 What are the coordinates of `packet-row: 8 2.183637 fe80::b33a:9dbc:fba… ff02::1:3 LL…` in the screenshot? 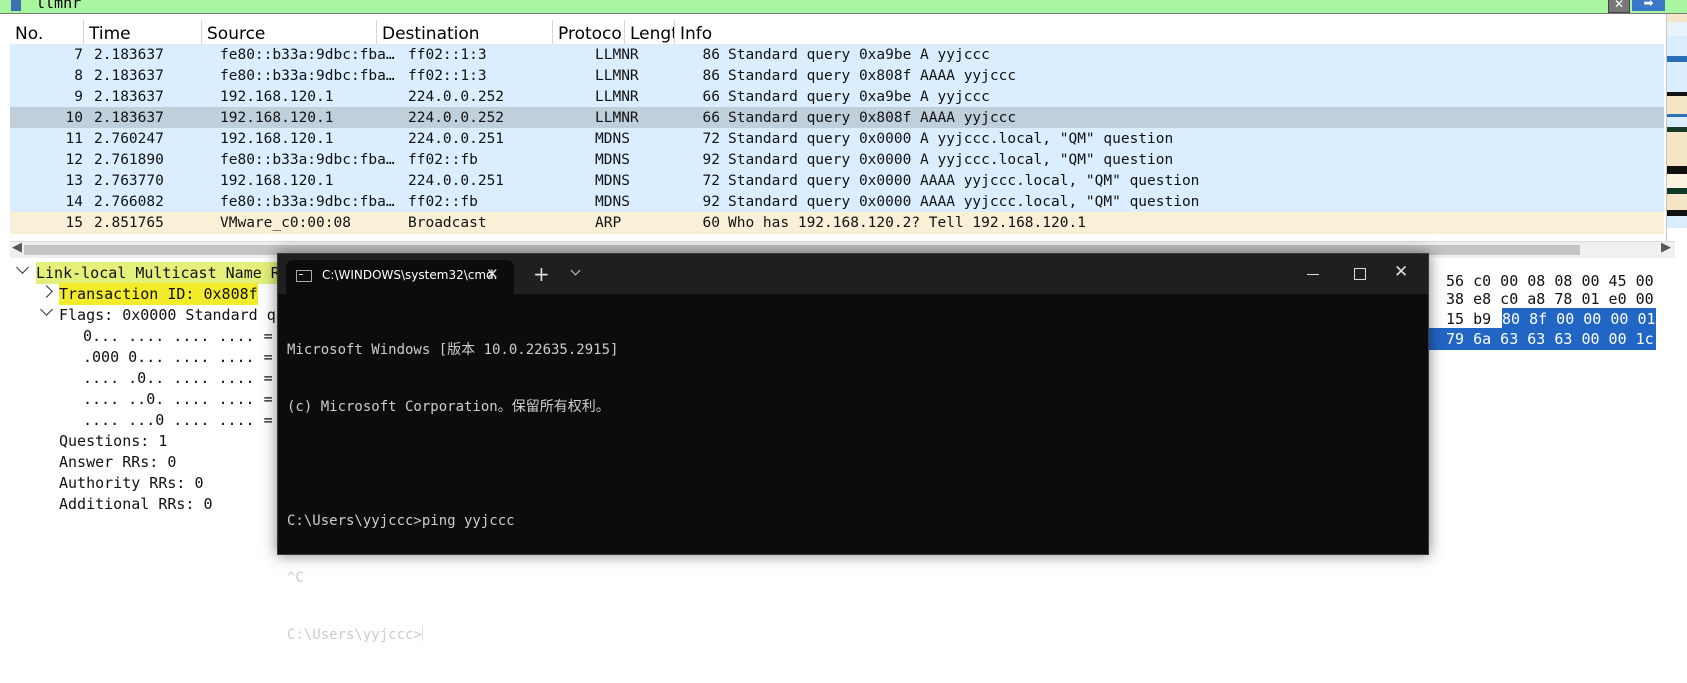 It's located at (837, 76).